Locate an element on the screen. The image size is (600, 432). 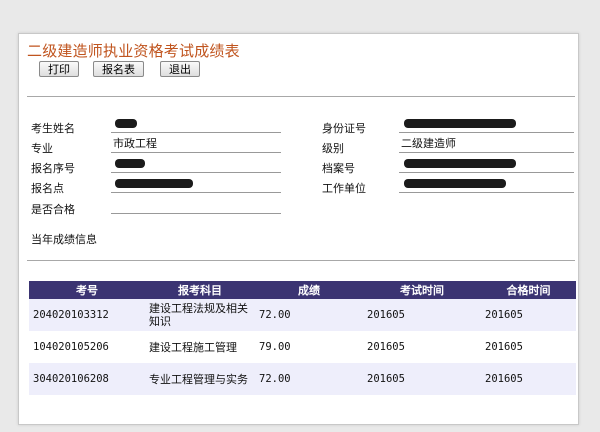
column-header-pass-time: 合格时间 is located at coordinates (528, 290).